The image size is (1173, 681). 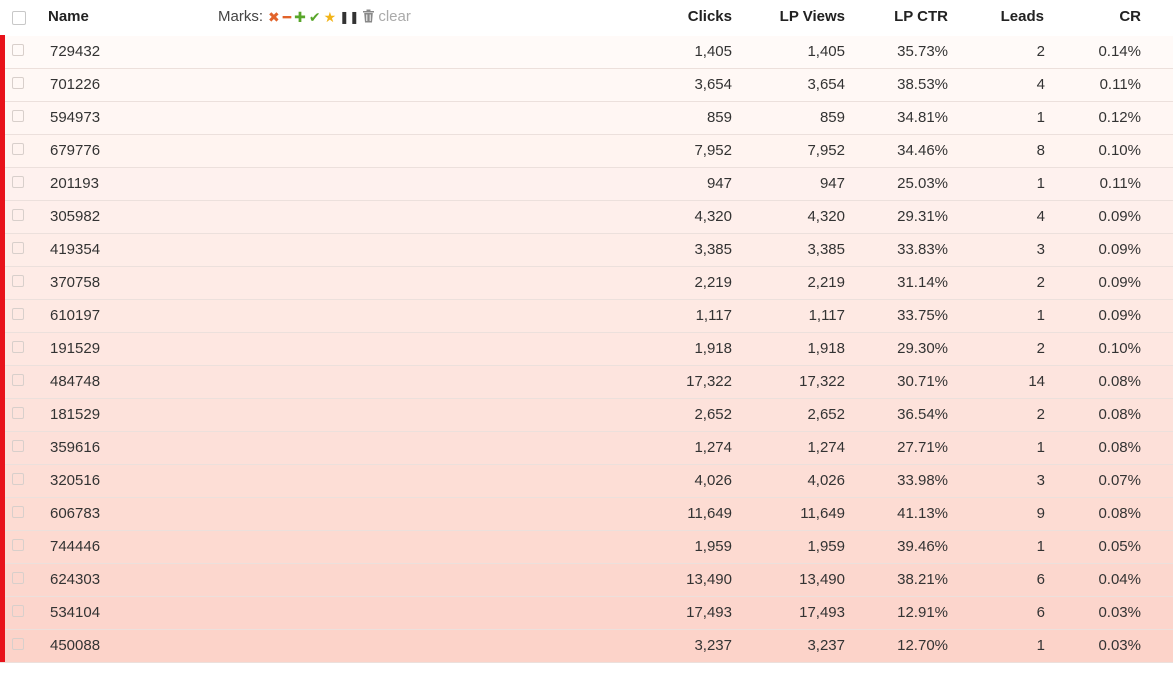 I want to click on cell-lp-views: 7,952, so click(x=826, y=150).